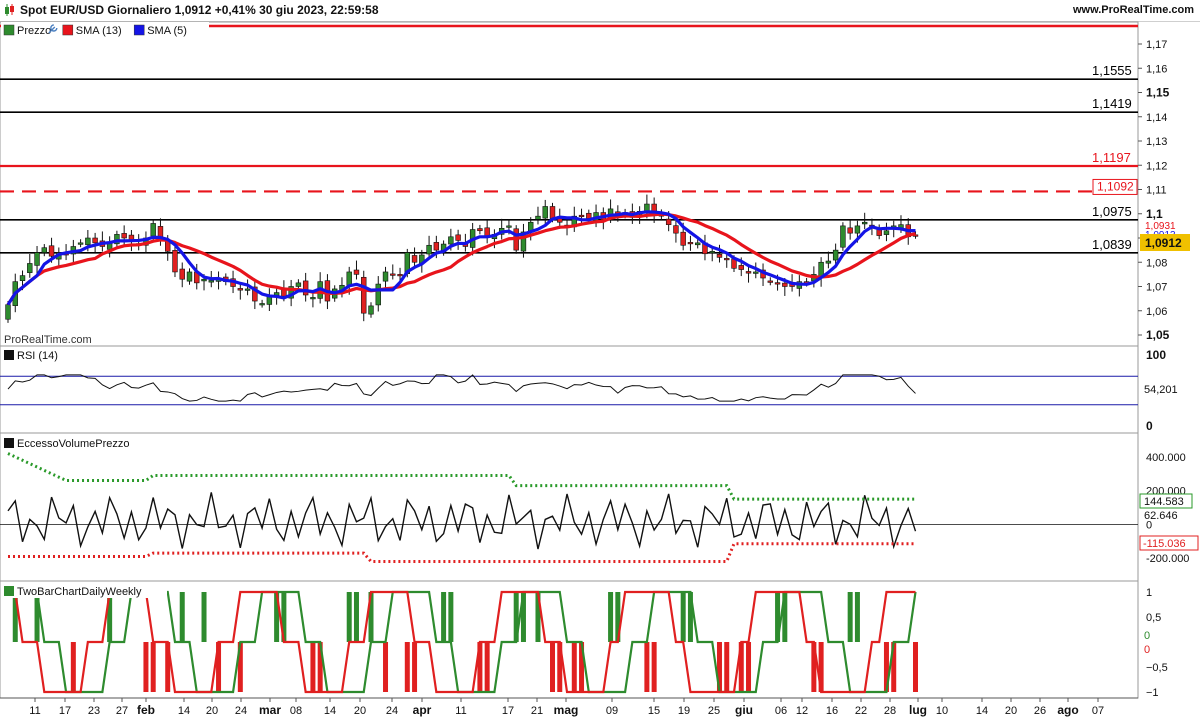 The image size is (1200, 720). Describe the element at coordinates (1149, 593) in the screenshot. I see `twobar-axis-tick-label: 1` at that location.